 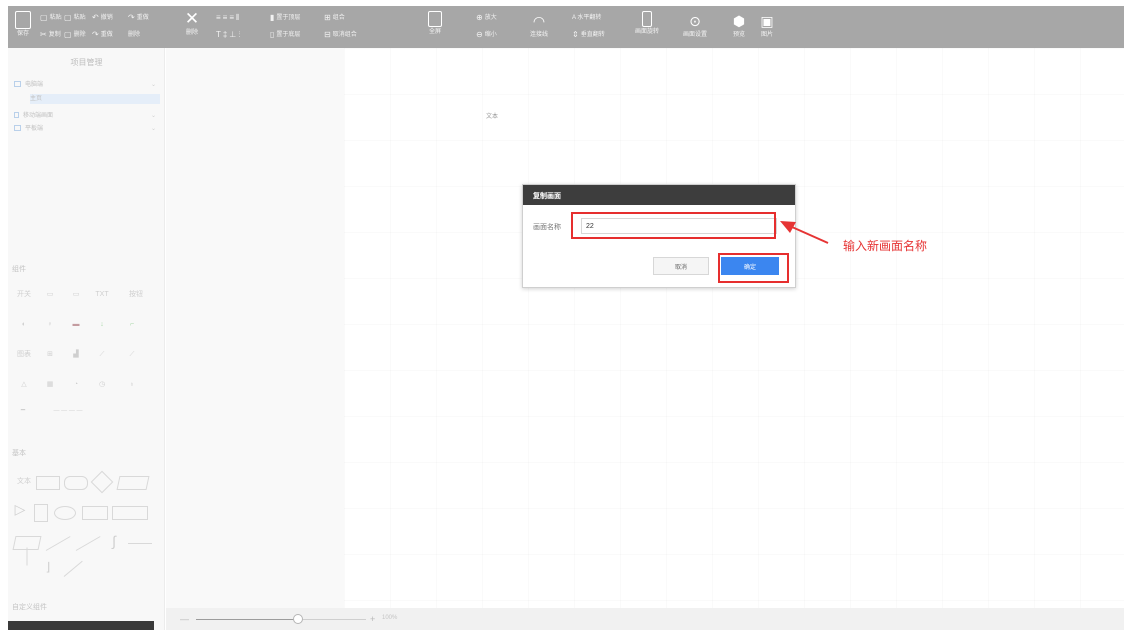 I want to click on delete-button: ✕ 删除, so click(x=192, y=23).